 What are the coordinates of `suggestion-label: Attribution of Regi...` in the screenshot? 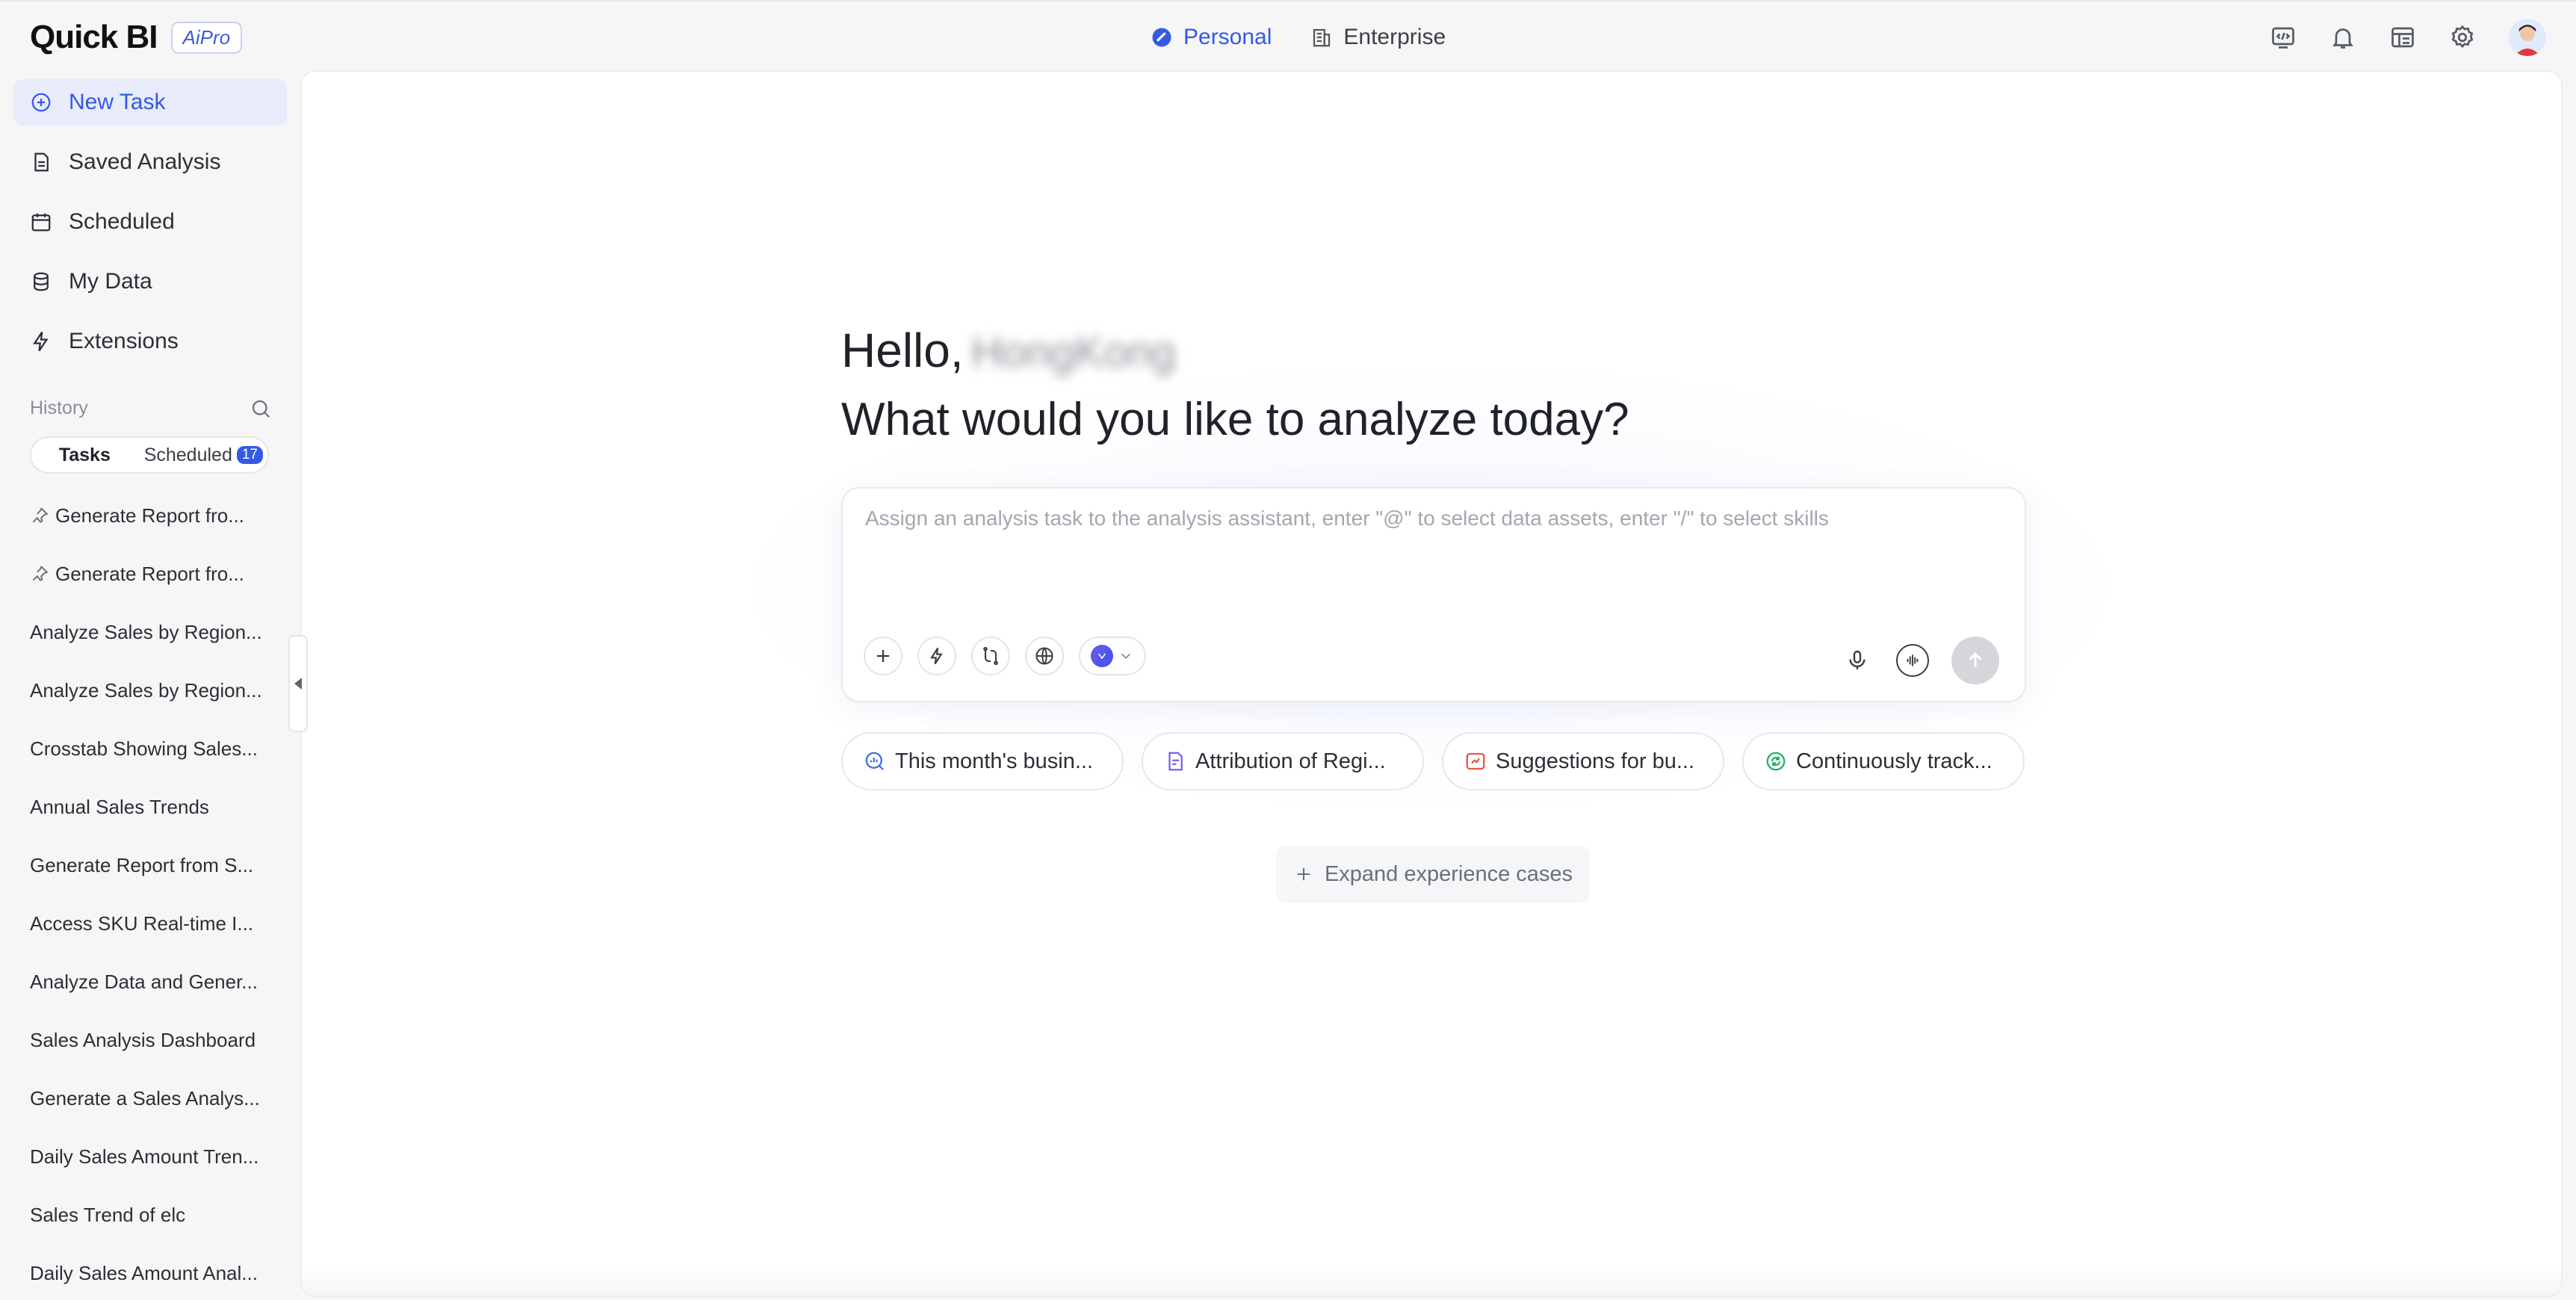 It's located at (1290, 761).